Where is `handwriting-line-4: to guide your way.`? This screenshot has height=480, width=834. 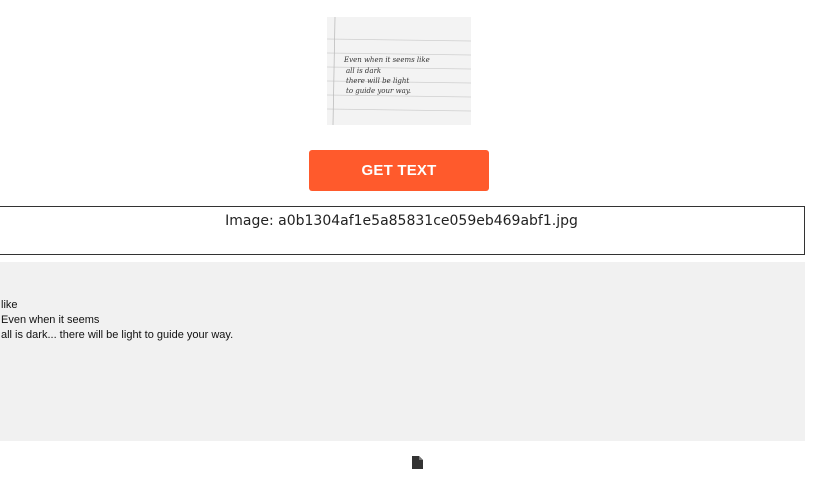 handwriting-line-4: to guide your way. is located at coordinates (378, 91).